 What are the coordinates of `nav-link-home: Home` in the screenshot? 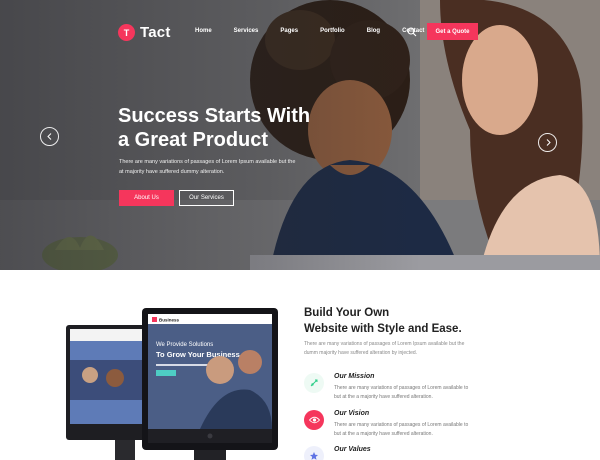 It's located at (203, 31).